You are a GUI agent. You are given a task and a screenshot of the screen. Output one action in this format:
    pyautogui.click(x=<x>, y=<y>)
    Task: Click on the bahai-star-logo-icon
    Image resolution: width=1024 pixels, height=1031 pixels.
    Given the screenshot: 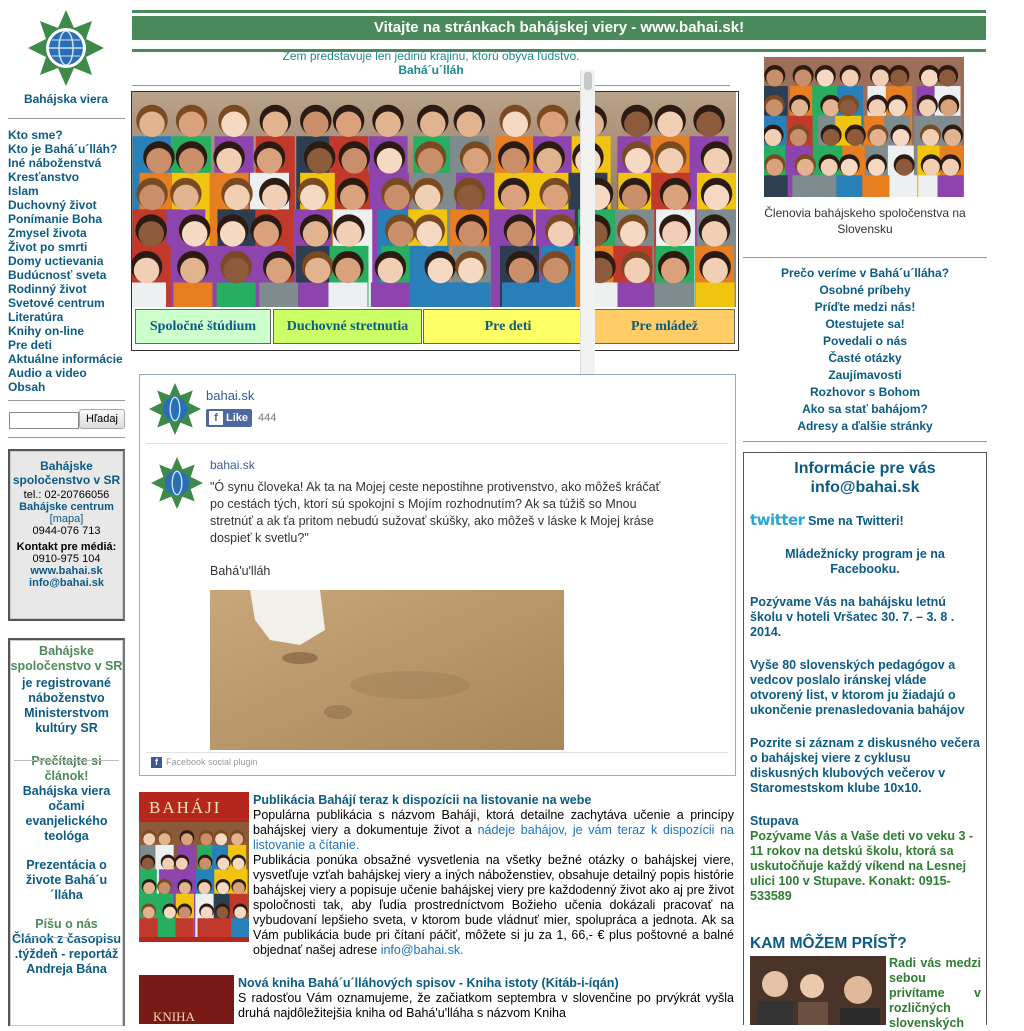 What is the action you would take?
    pyautogui.click(x=66, y=48)
    